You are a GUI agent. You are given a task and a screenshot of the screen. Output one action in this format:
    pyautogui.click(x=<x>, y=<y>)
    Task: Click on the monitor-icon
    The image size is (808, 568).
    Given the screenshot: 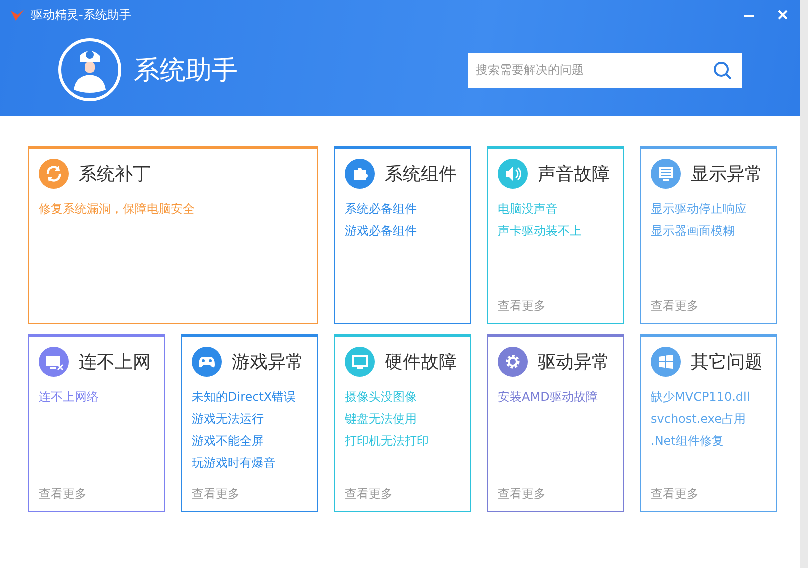 What is the action you would take?
    pyautogui.click(x=360, y=362)
    